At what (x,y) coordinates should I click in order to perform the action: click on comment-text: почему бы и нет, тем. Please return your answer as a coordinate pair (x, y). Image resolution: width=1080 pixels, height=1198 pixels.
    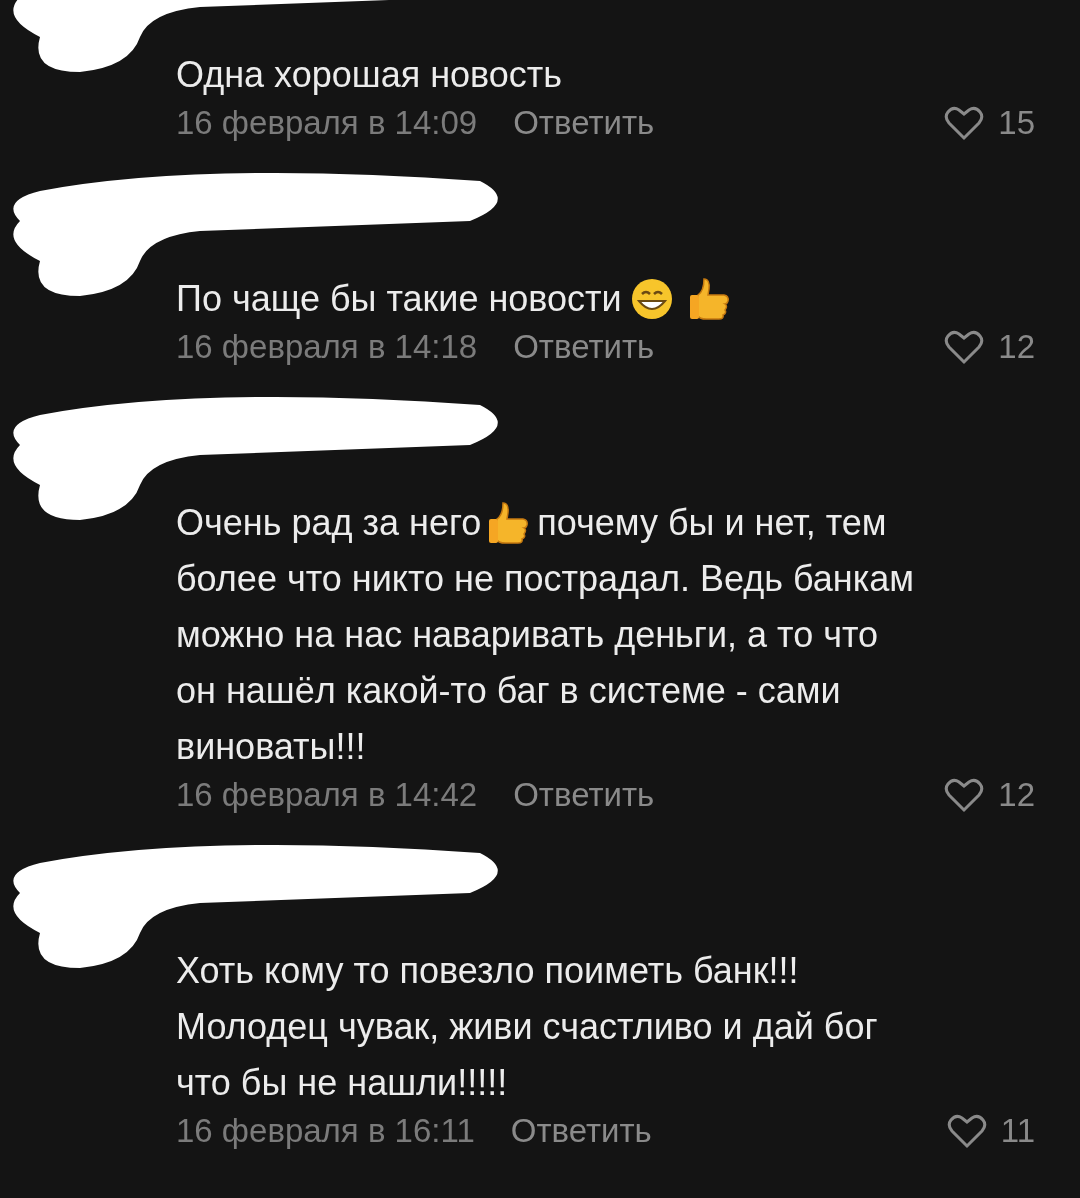
    Looking at the image, I should click on (712, 522).